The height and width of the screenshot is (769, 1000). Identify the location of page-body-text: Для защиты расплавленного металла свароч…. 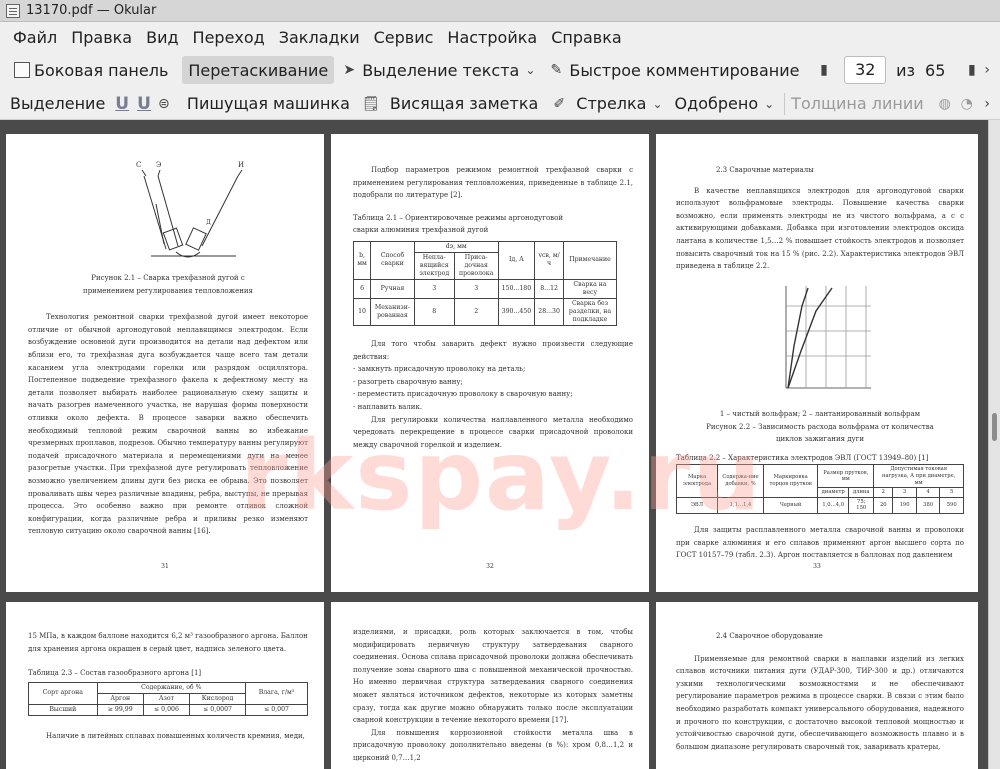
(820, 542).